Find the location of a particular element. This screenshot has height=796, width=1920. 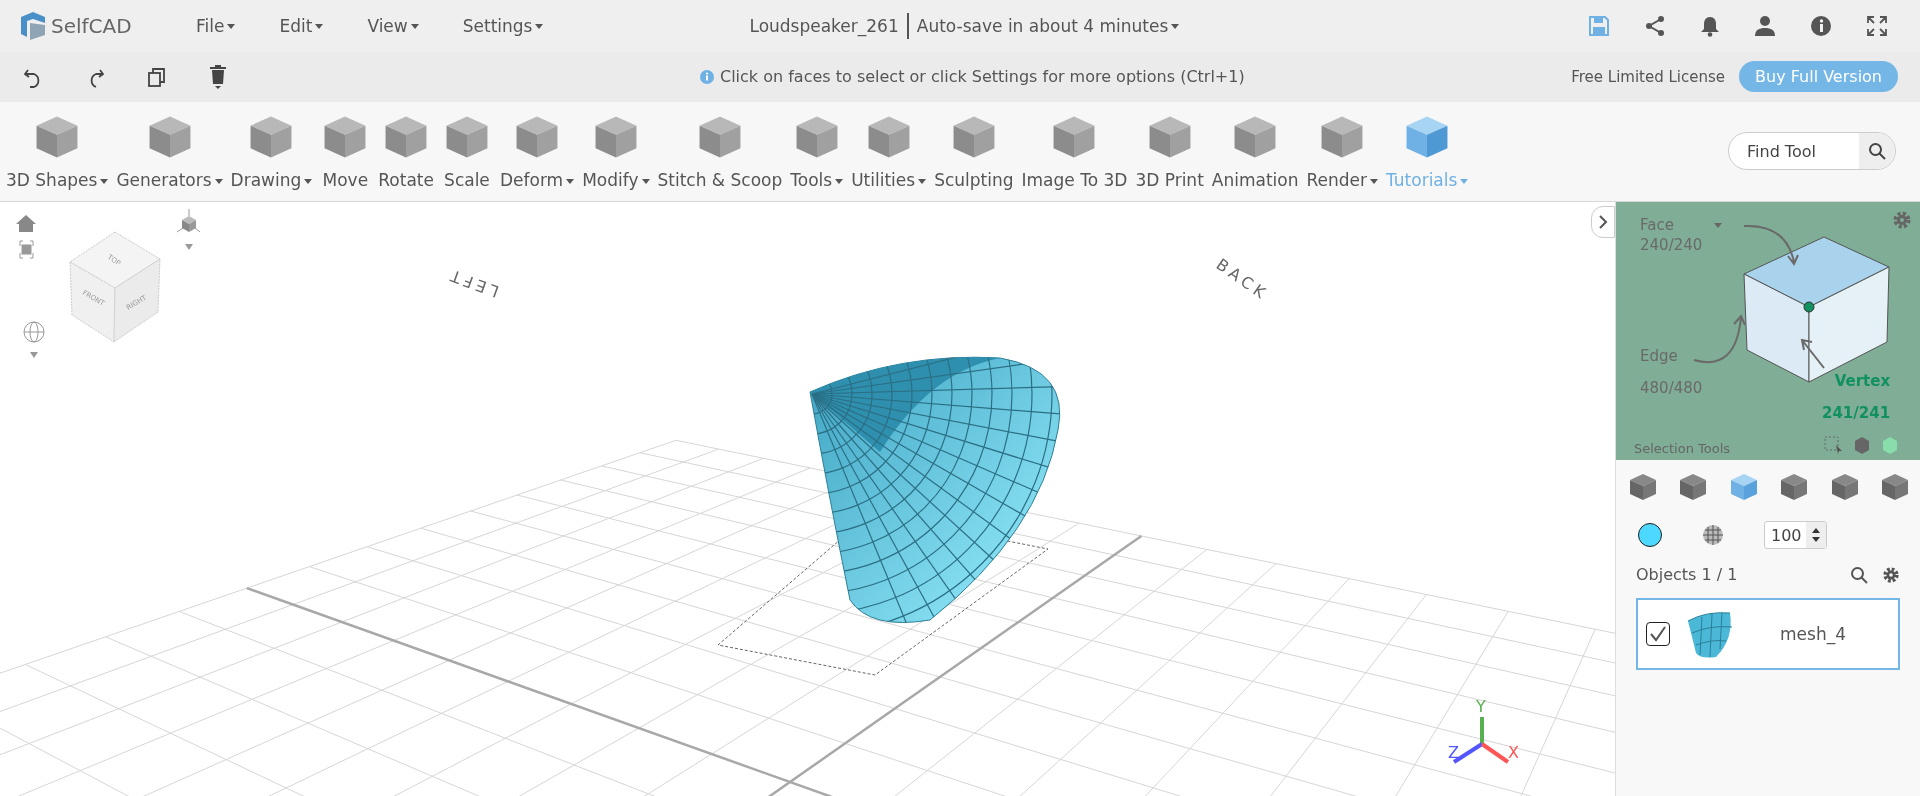

tool-button: 3D Print is located at coordinates (1169, 151).